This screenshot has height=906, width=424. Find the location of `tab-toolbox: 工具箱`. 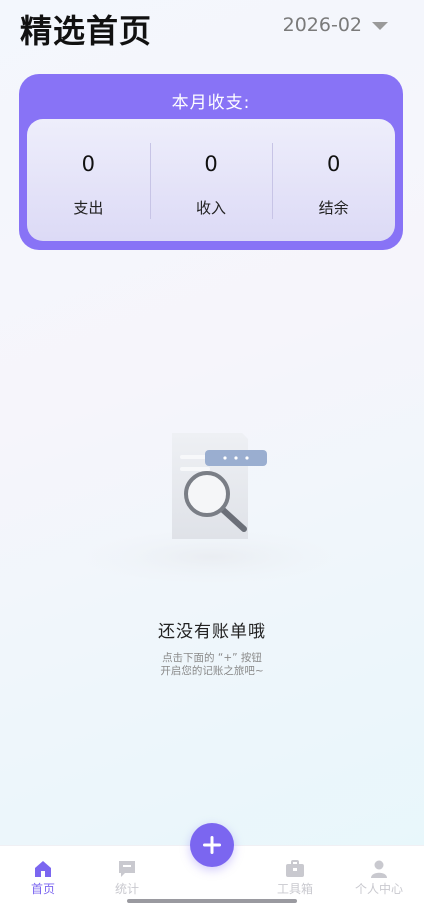

tab-toolbox: 工具箱 is located at coordinates (295, 871).